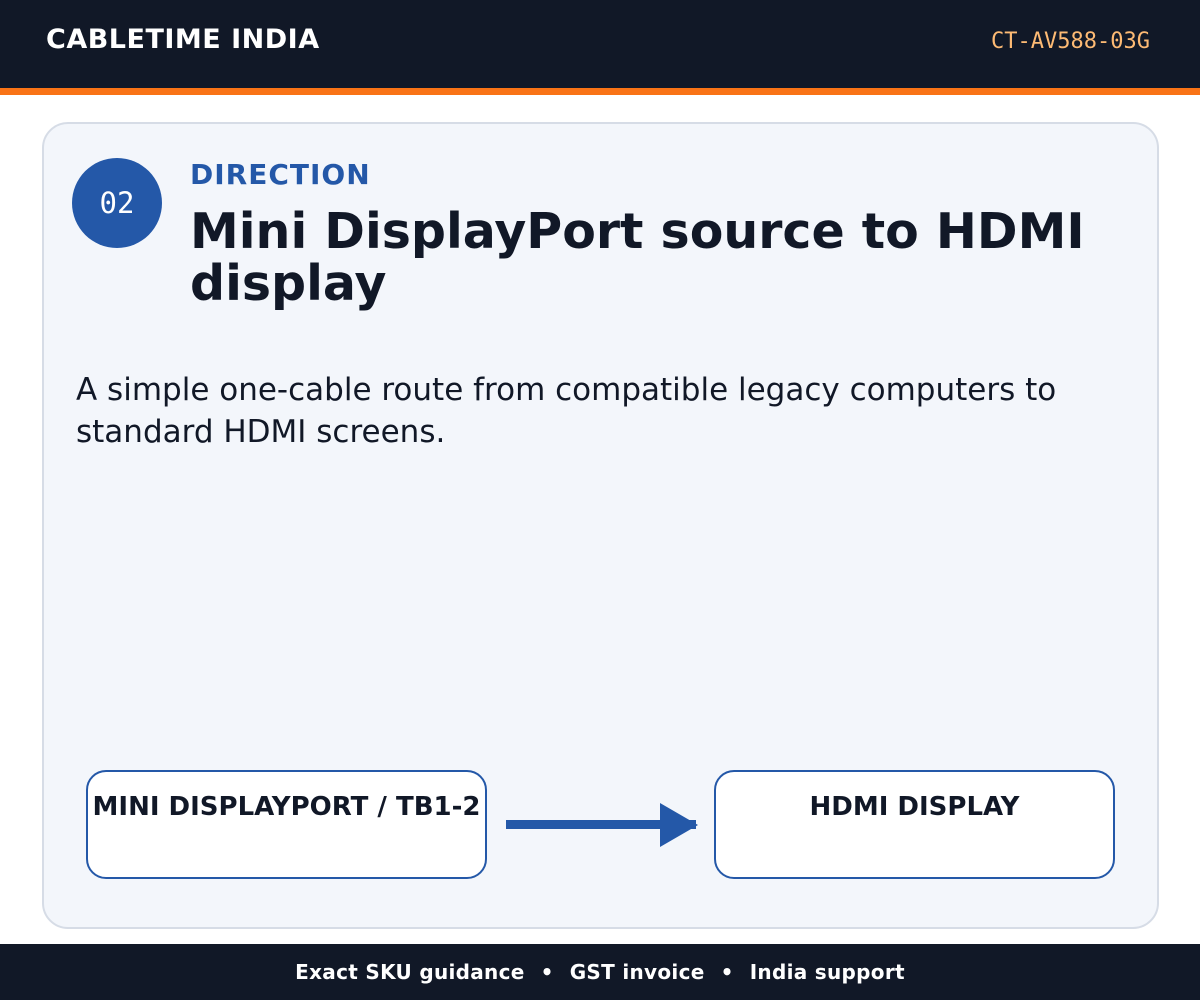  I want to click on footer-item-sku-guidance: Exact SKU guidance, so click(410, 972).